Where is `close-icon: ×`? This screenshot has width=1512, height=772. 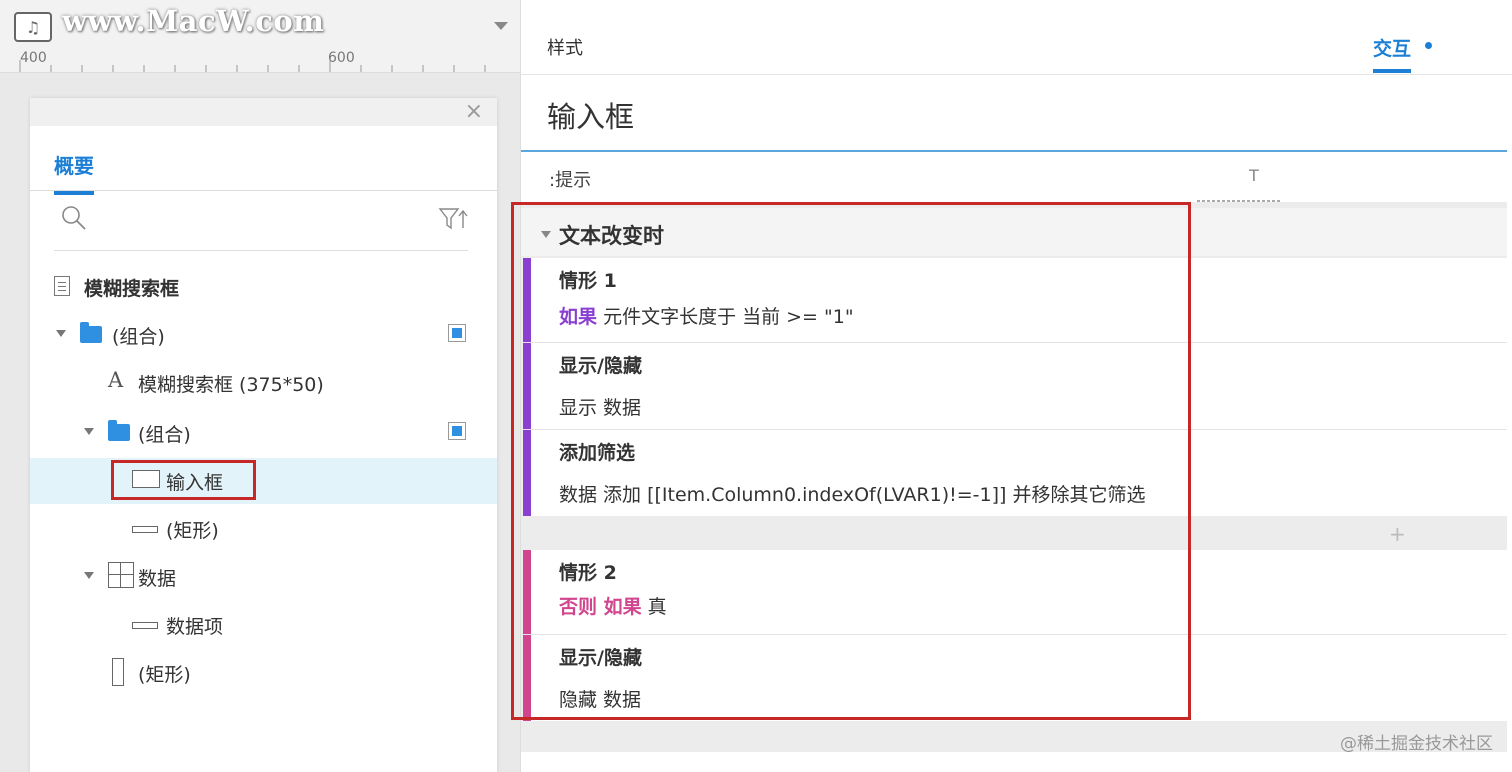
close-icon: × is located at coordinates (474, 112).